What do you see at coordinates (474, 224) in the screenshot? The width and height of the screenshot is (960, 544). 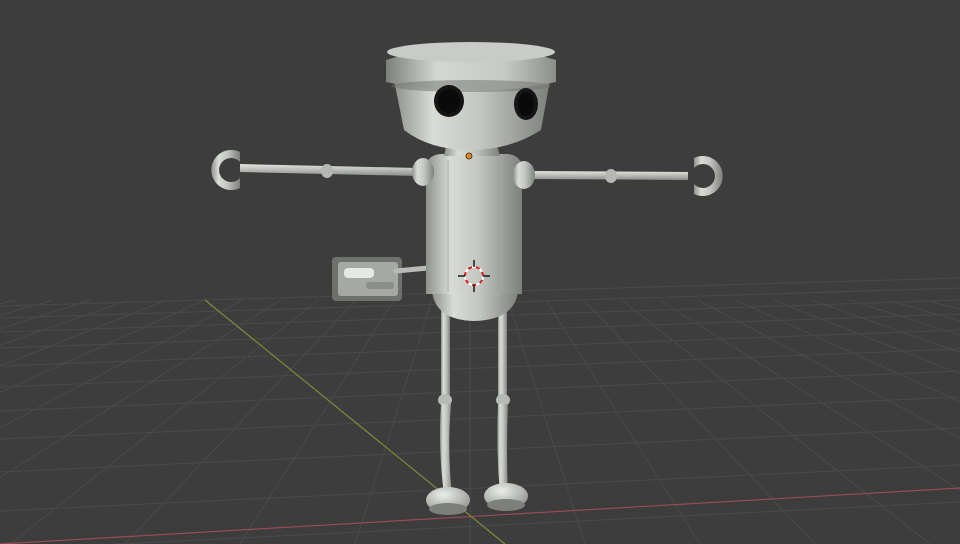 I see `robot-body` at bounding box center [474, 224].